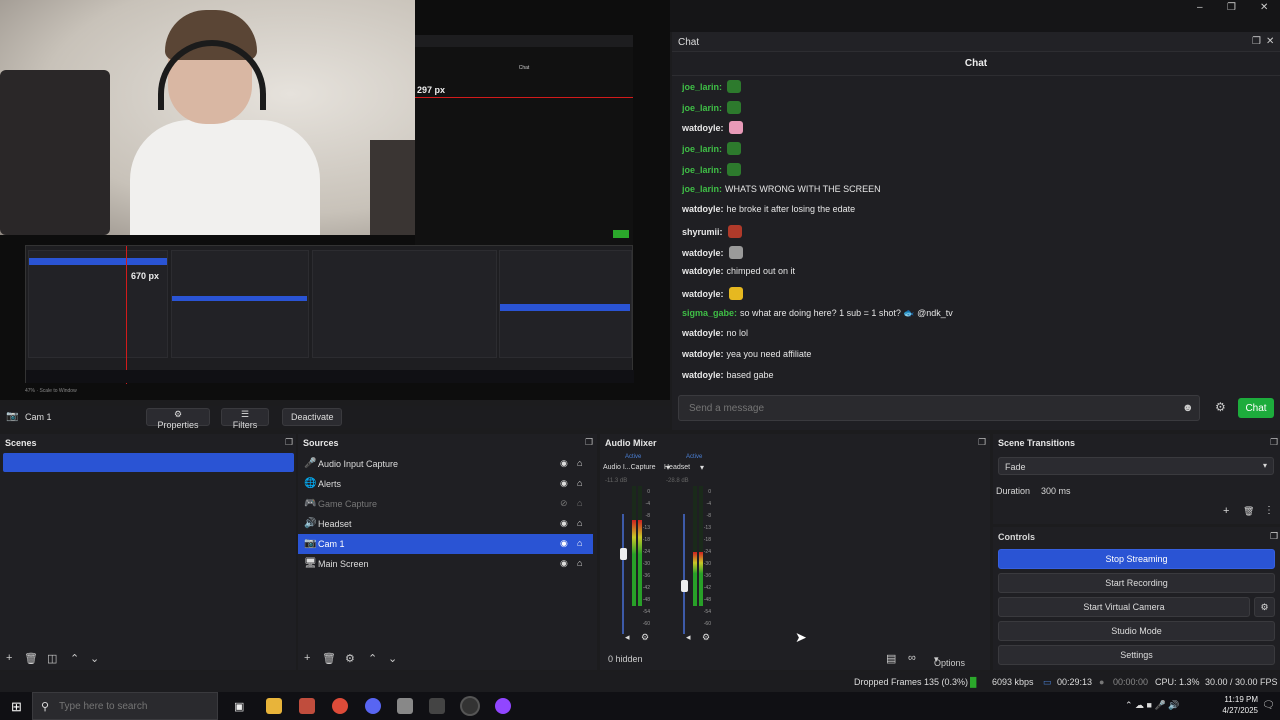  What do you see at coordinates (1136, 655) in the screenshot?
I see `settings-button: Settings` at bounding box center [1136, 655].